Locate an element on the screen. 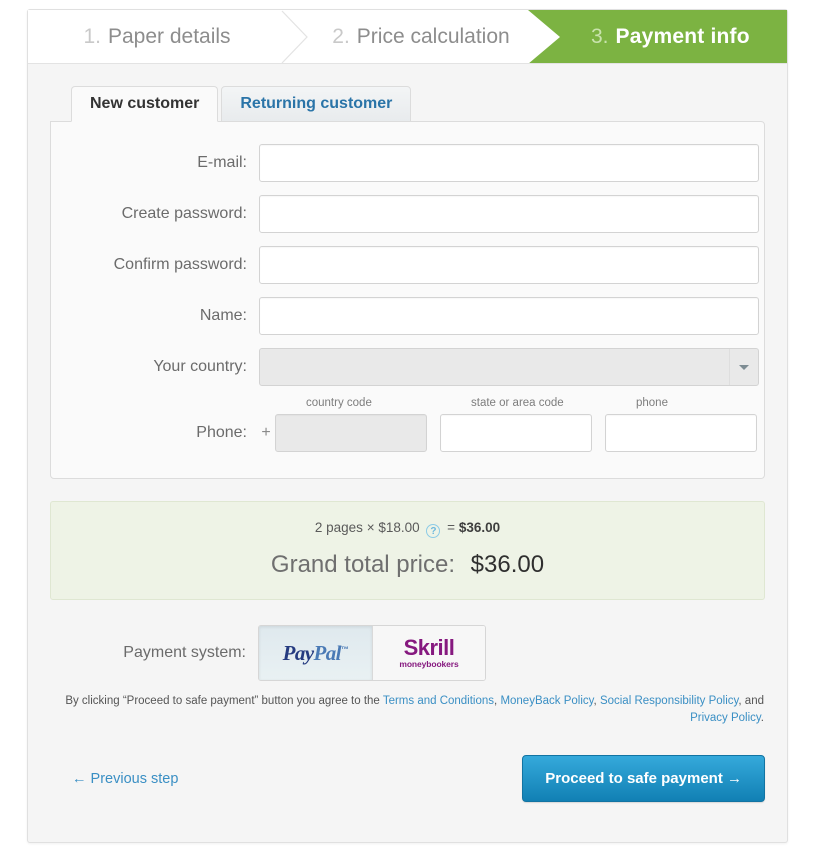 The image size is (815, 862). multiply-sign: × is located at coordinates (370, 527).